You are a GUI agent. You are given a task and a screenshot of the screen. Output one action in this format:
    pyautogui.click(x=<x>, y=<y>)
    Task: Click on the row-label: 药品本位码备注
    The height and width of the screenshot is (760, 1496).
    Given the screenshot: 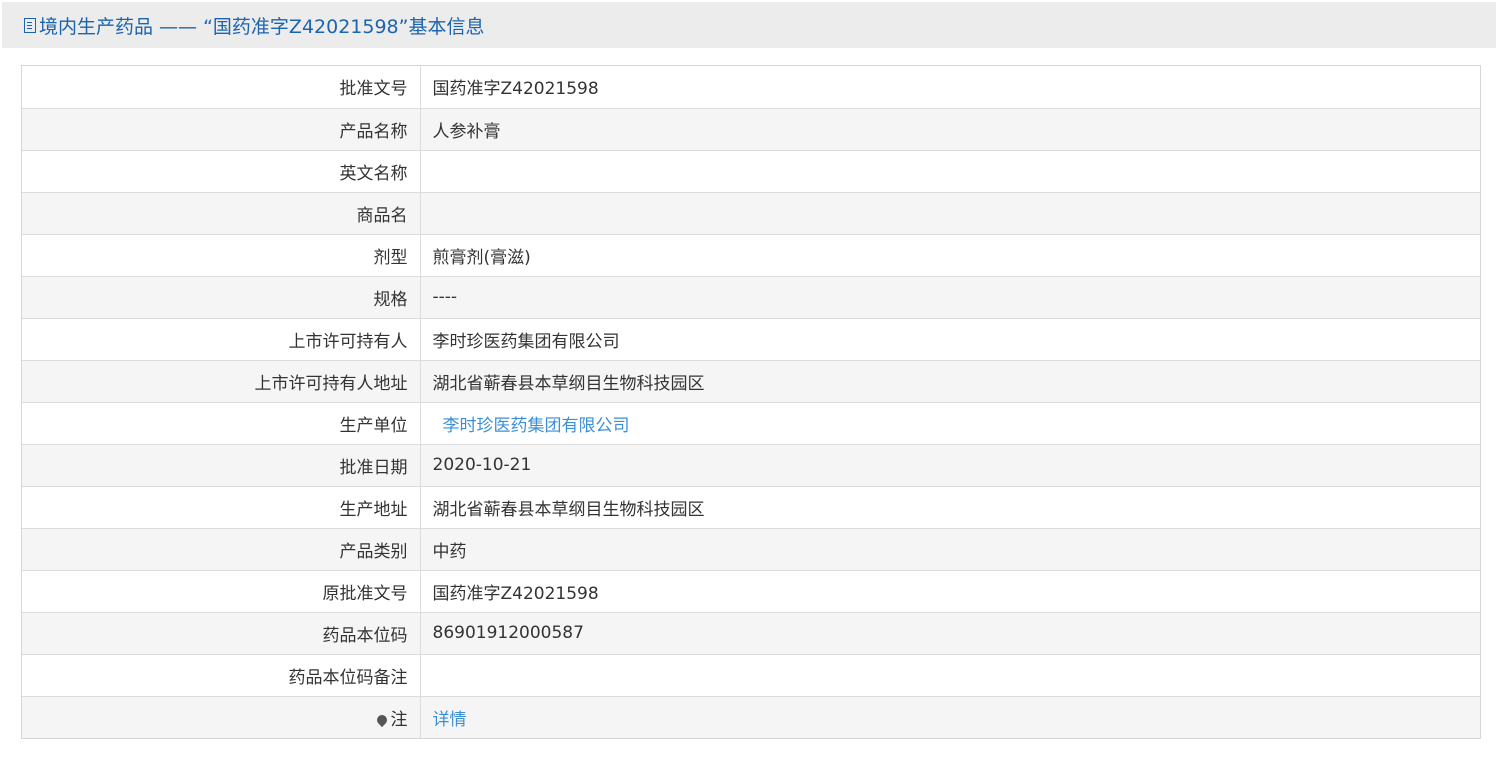 What is the action you would take?
    pyautogui.click(x=221, y=674)
    